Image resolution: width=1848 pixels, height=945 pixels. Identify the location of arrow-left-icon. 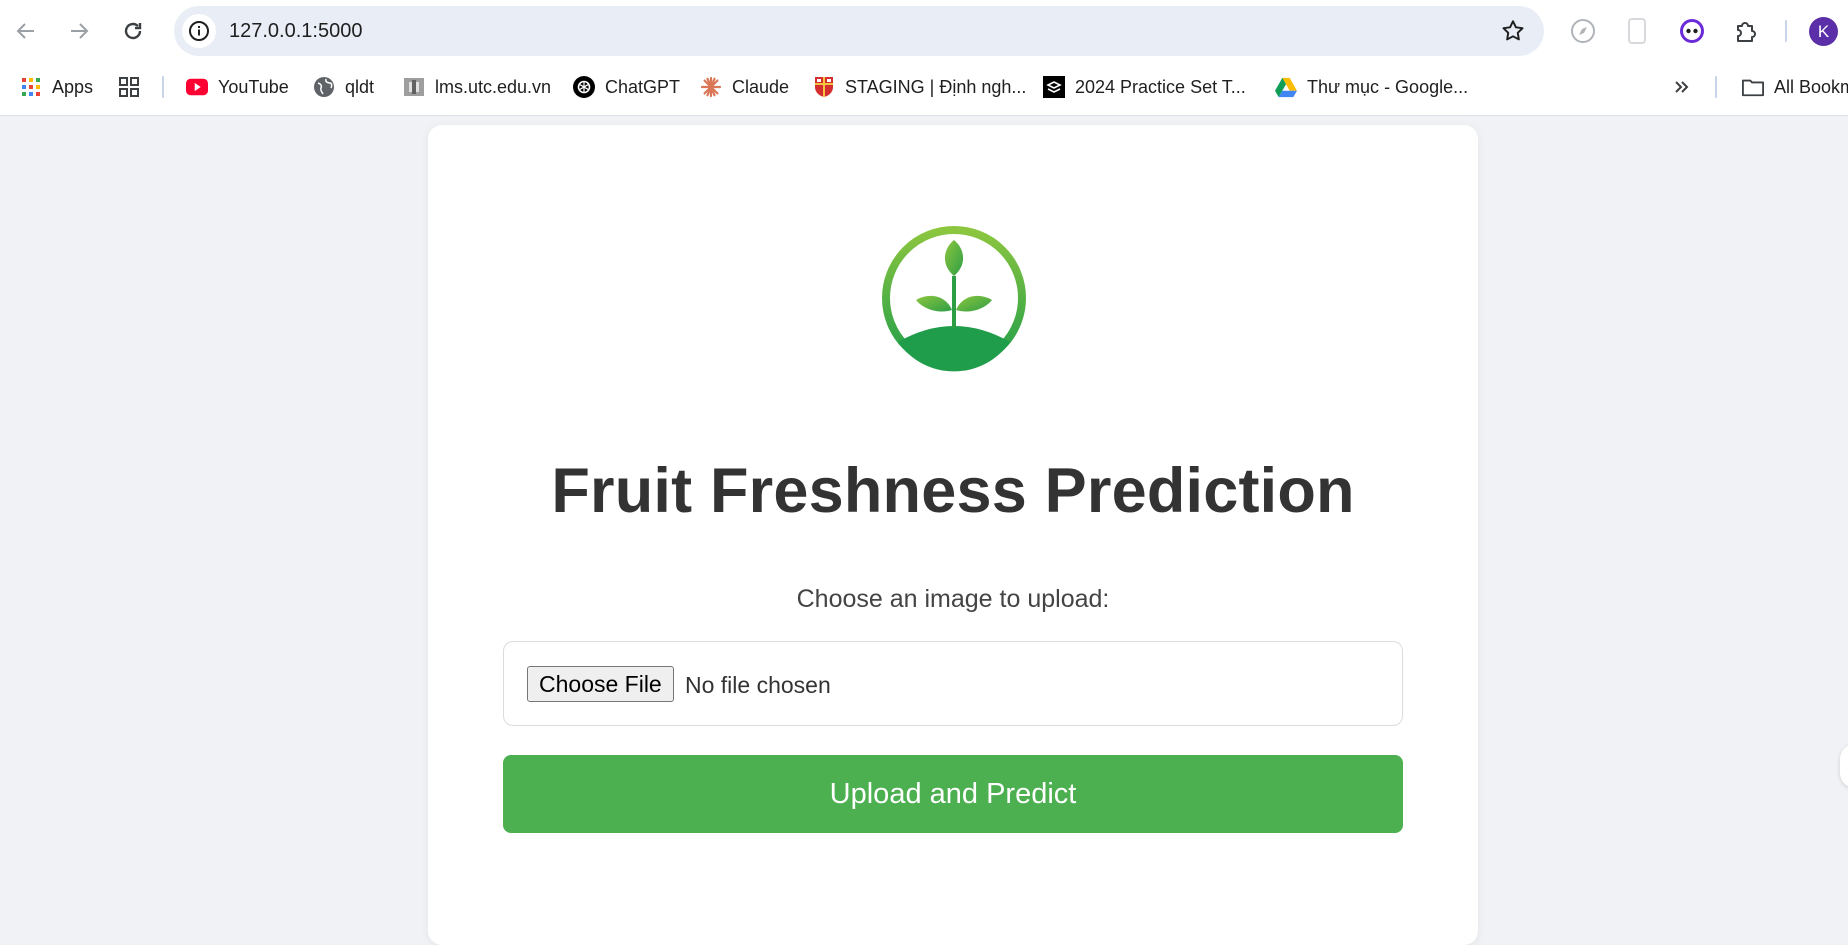
(25, 31).